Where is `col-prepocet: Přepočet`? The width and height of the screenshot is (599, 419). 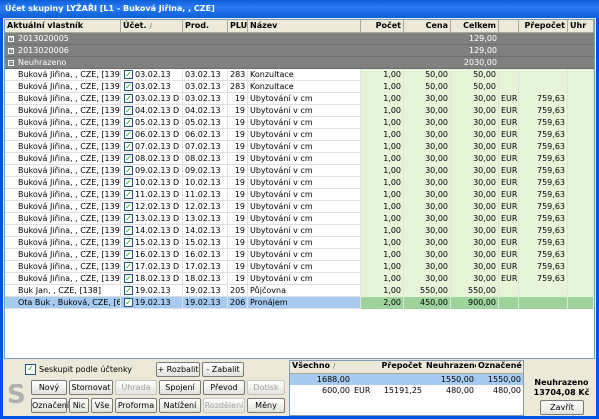
col-prepocet: Přepočet is located at coordinates (543, 26).